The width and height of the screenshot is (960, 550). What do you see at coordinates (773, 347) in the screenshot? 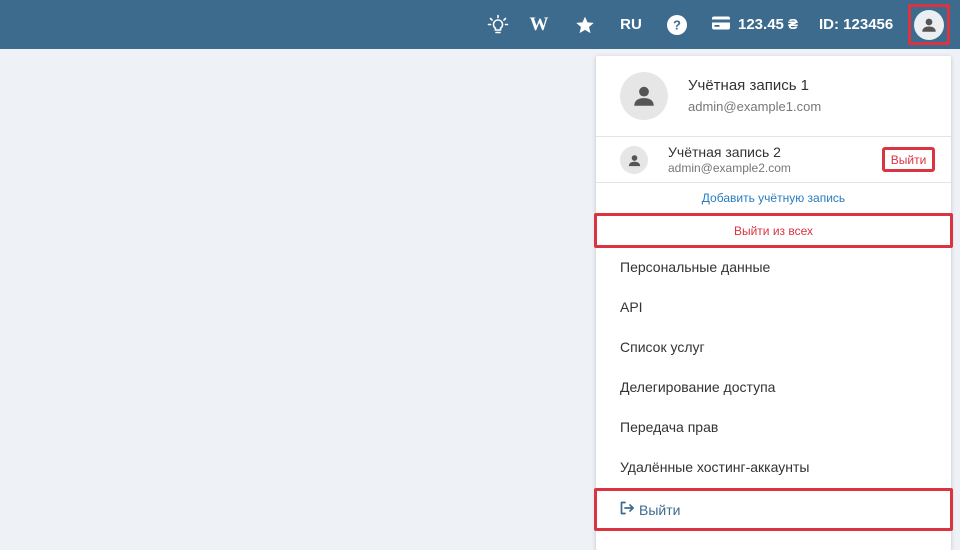
I see `menu-item-services: Список услуг` at bounding box center [773, 347].